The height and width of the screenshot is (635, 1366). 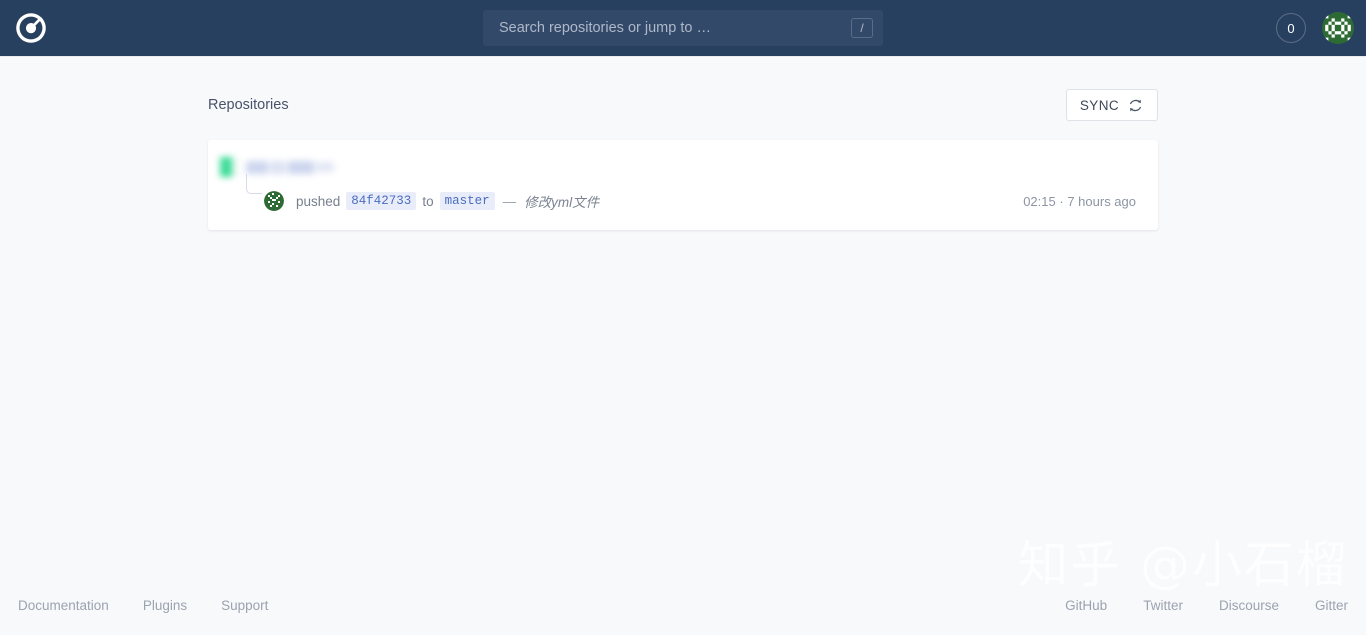 What do you see at coordinates (683, 105) in the screenshot?
I see `page-header: Repositories SYNC` at bounding box center [683, 105].